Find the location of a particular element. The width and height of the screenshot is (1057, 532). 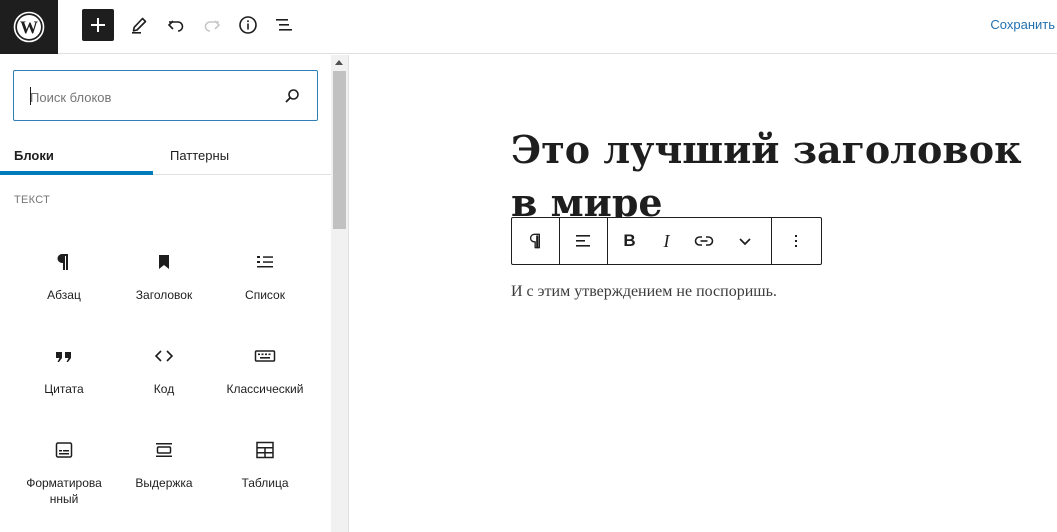

block-search-input is located at coordinates (150, 97).